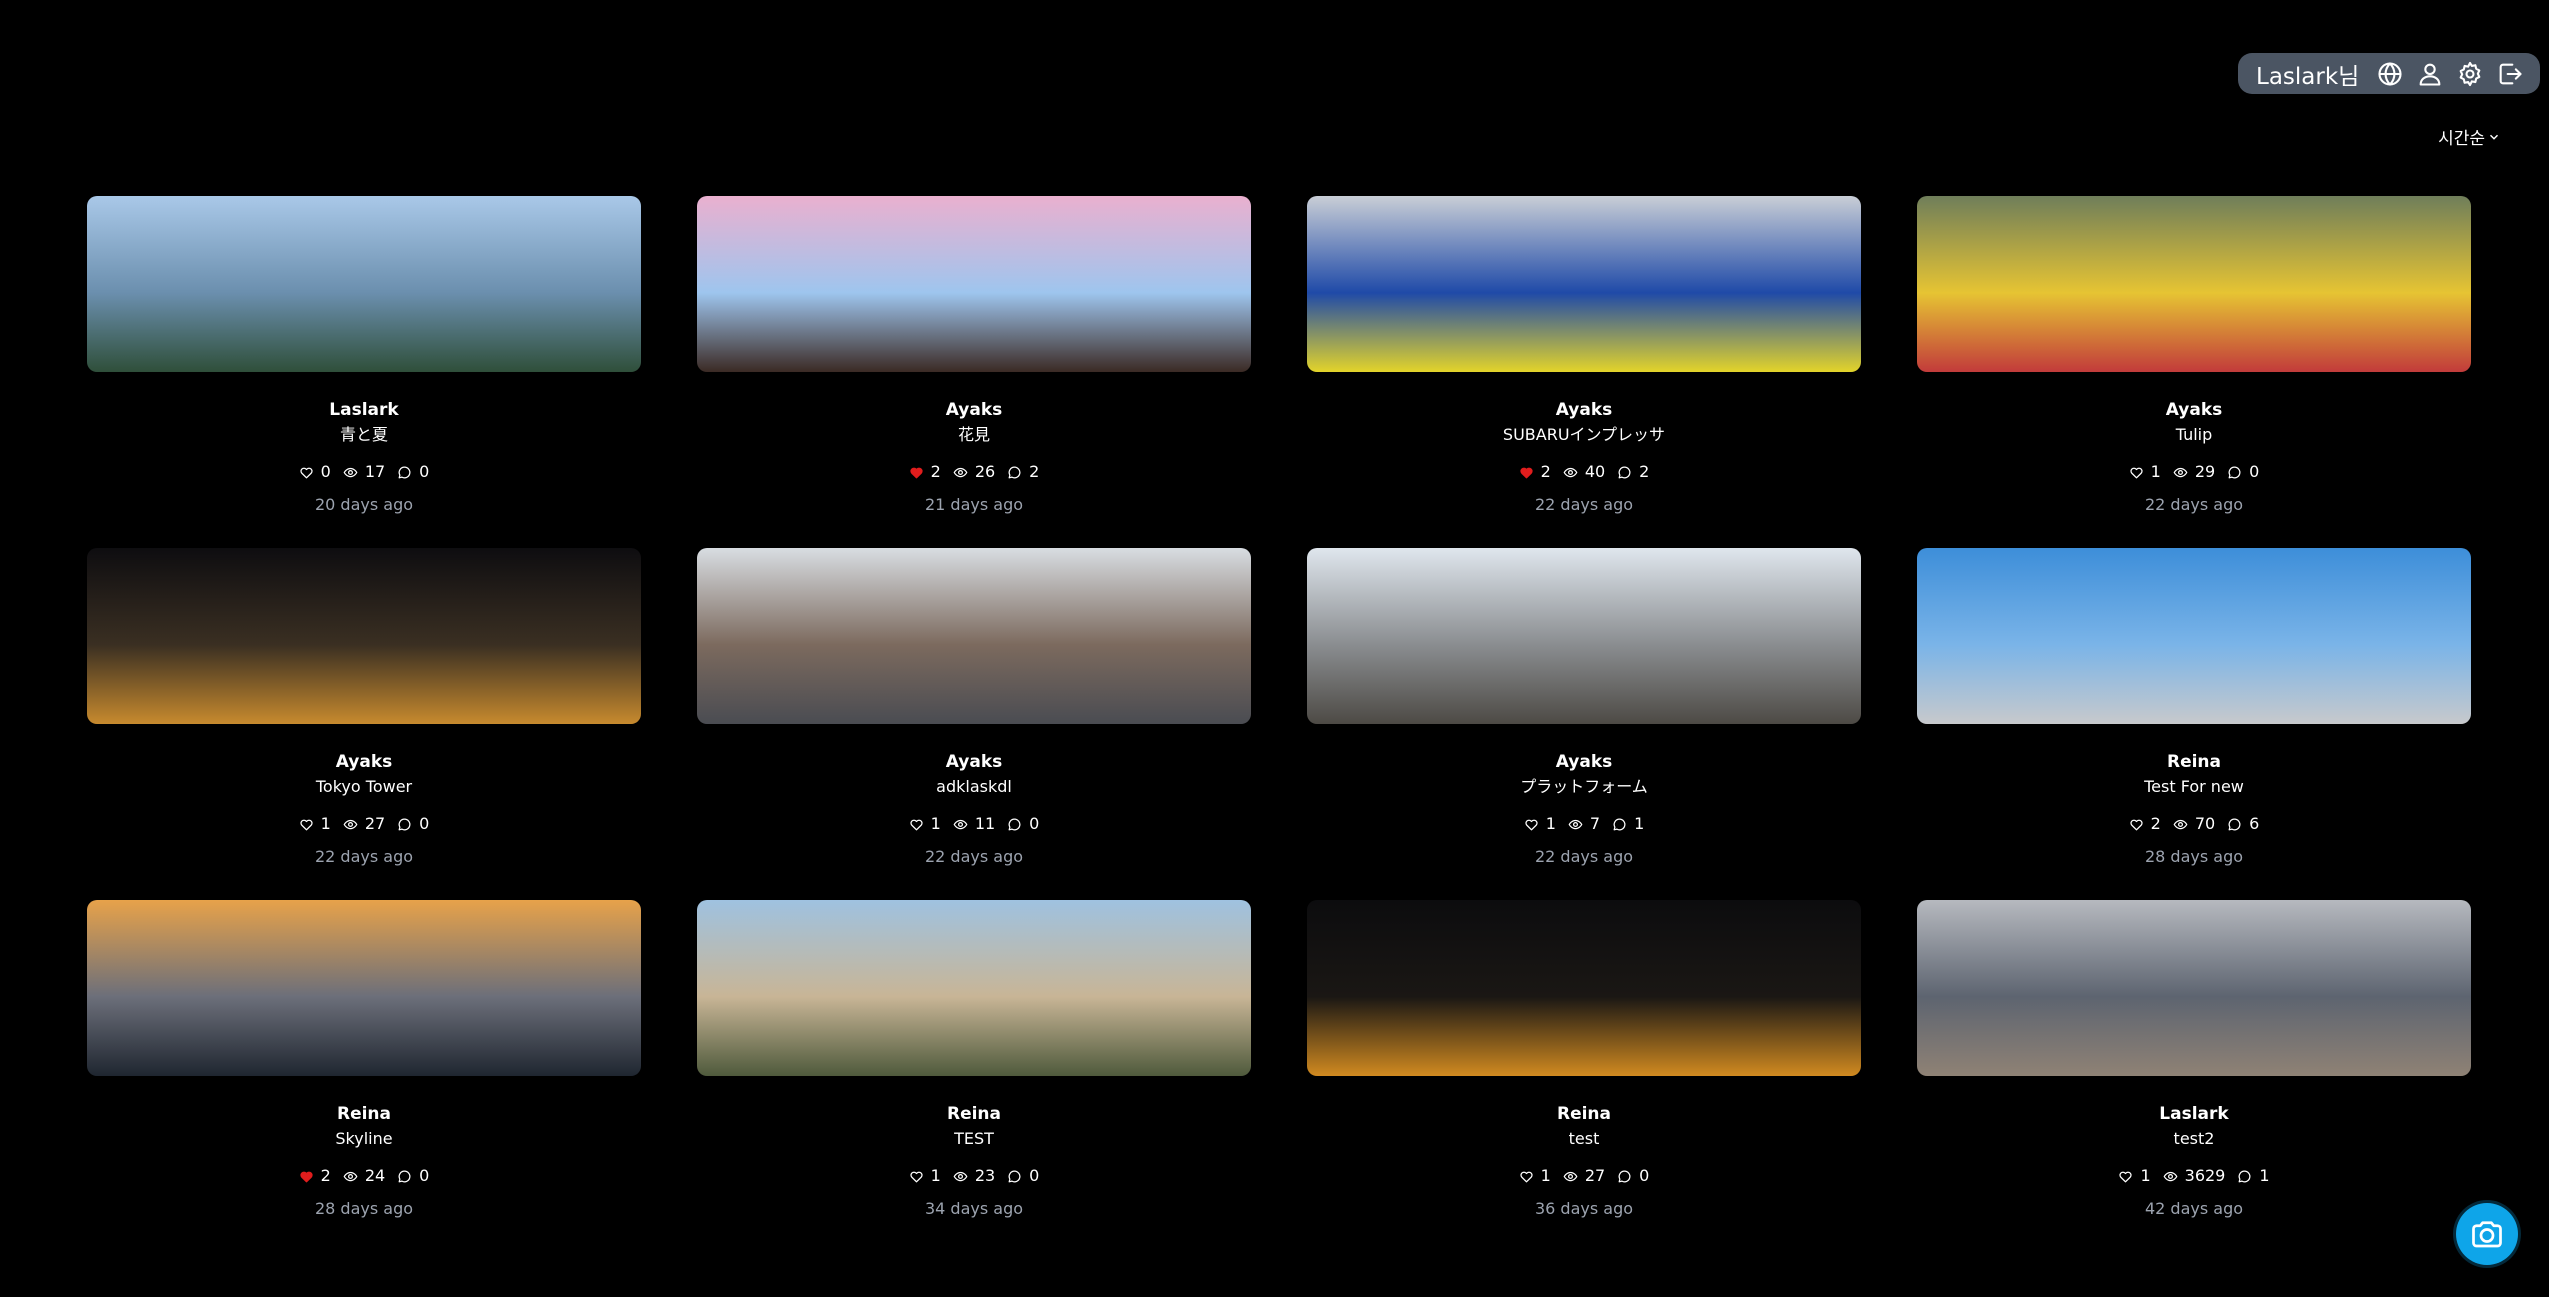 The width and height of the screenshot is (2549, 1297). I want to click on user-toolbar: Laslark님, so click(2389, 73).